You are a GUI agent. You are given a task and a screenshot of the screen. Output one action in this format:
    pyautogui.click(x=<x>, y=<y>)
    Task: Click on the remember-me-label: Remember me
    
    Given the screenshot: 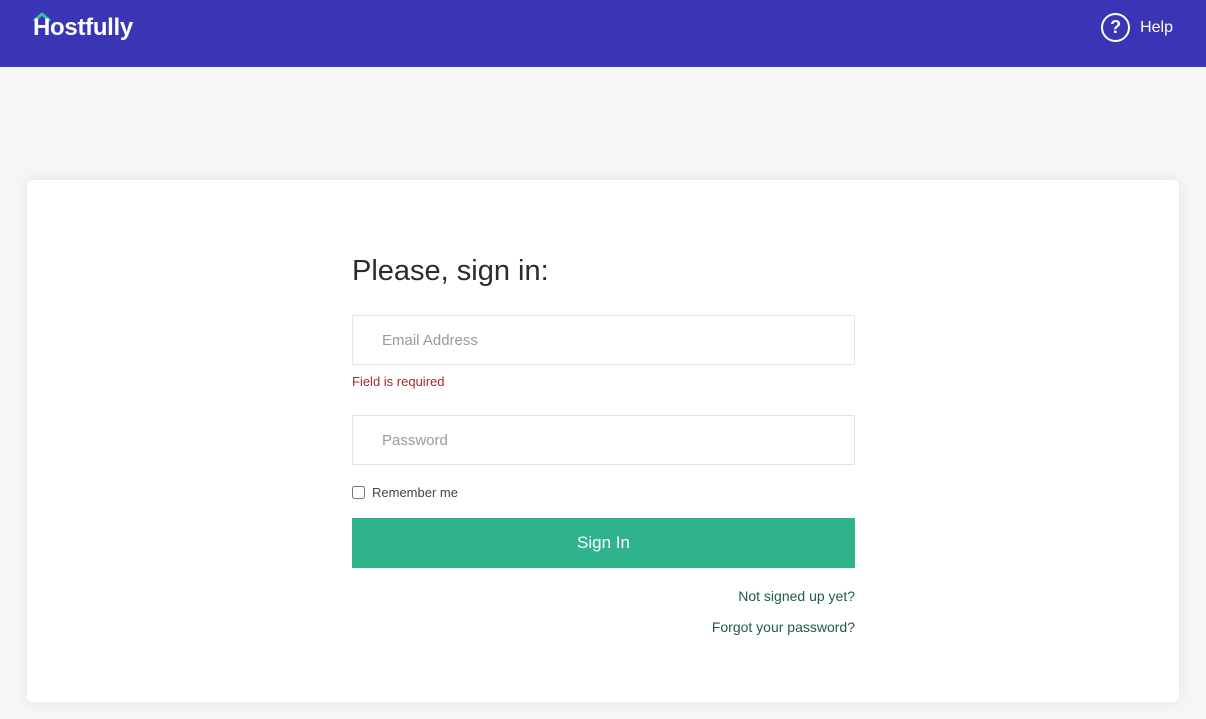 What is the action you would take?
    pyautogui.click(x=415, y=492)
    